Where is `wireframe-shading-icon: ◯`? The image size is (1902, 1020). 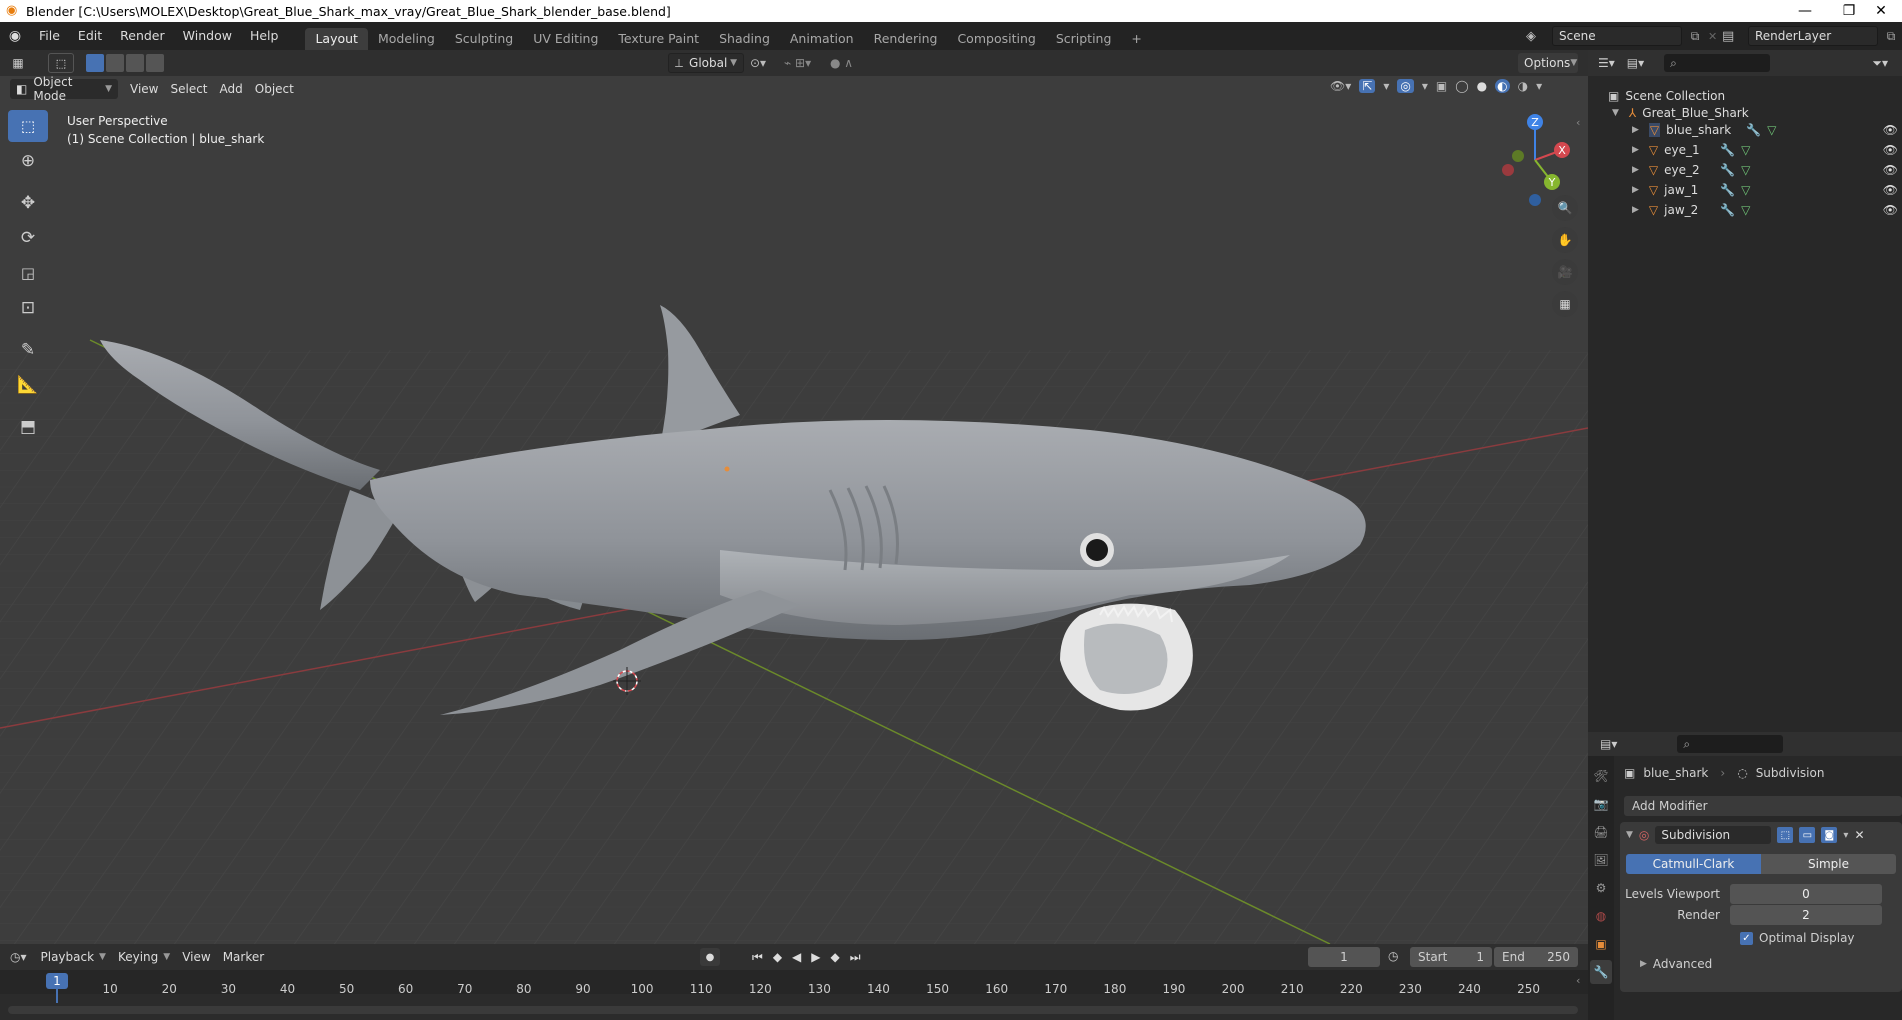
wireframe-shading-icon: ◯ is located at coordinates (1461, 86).